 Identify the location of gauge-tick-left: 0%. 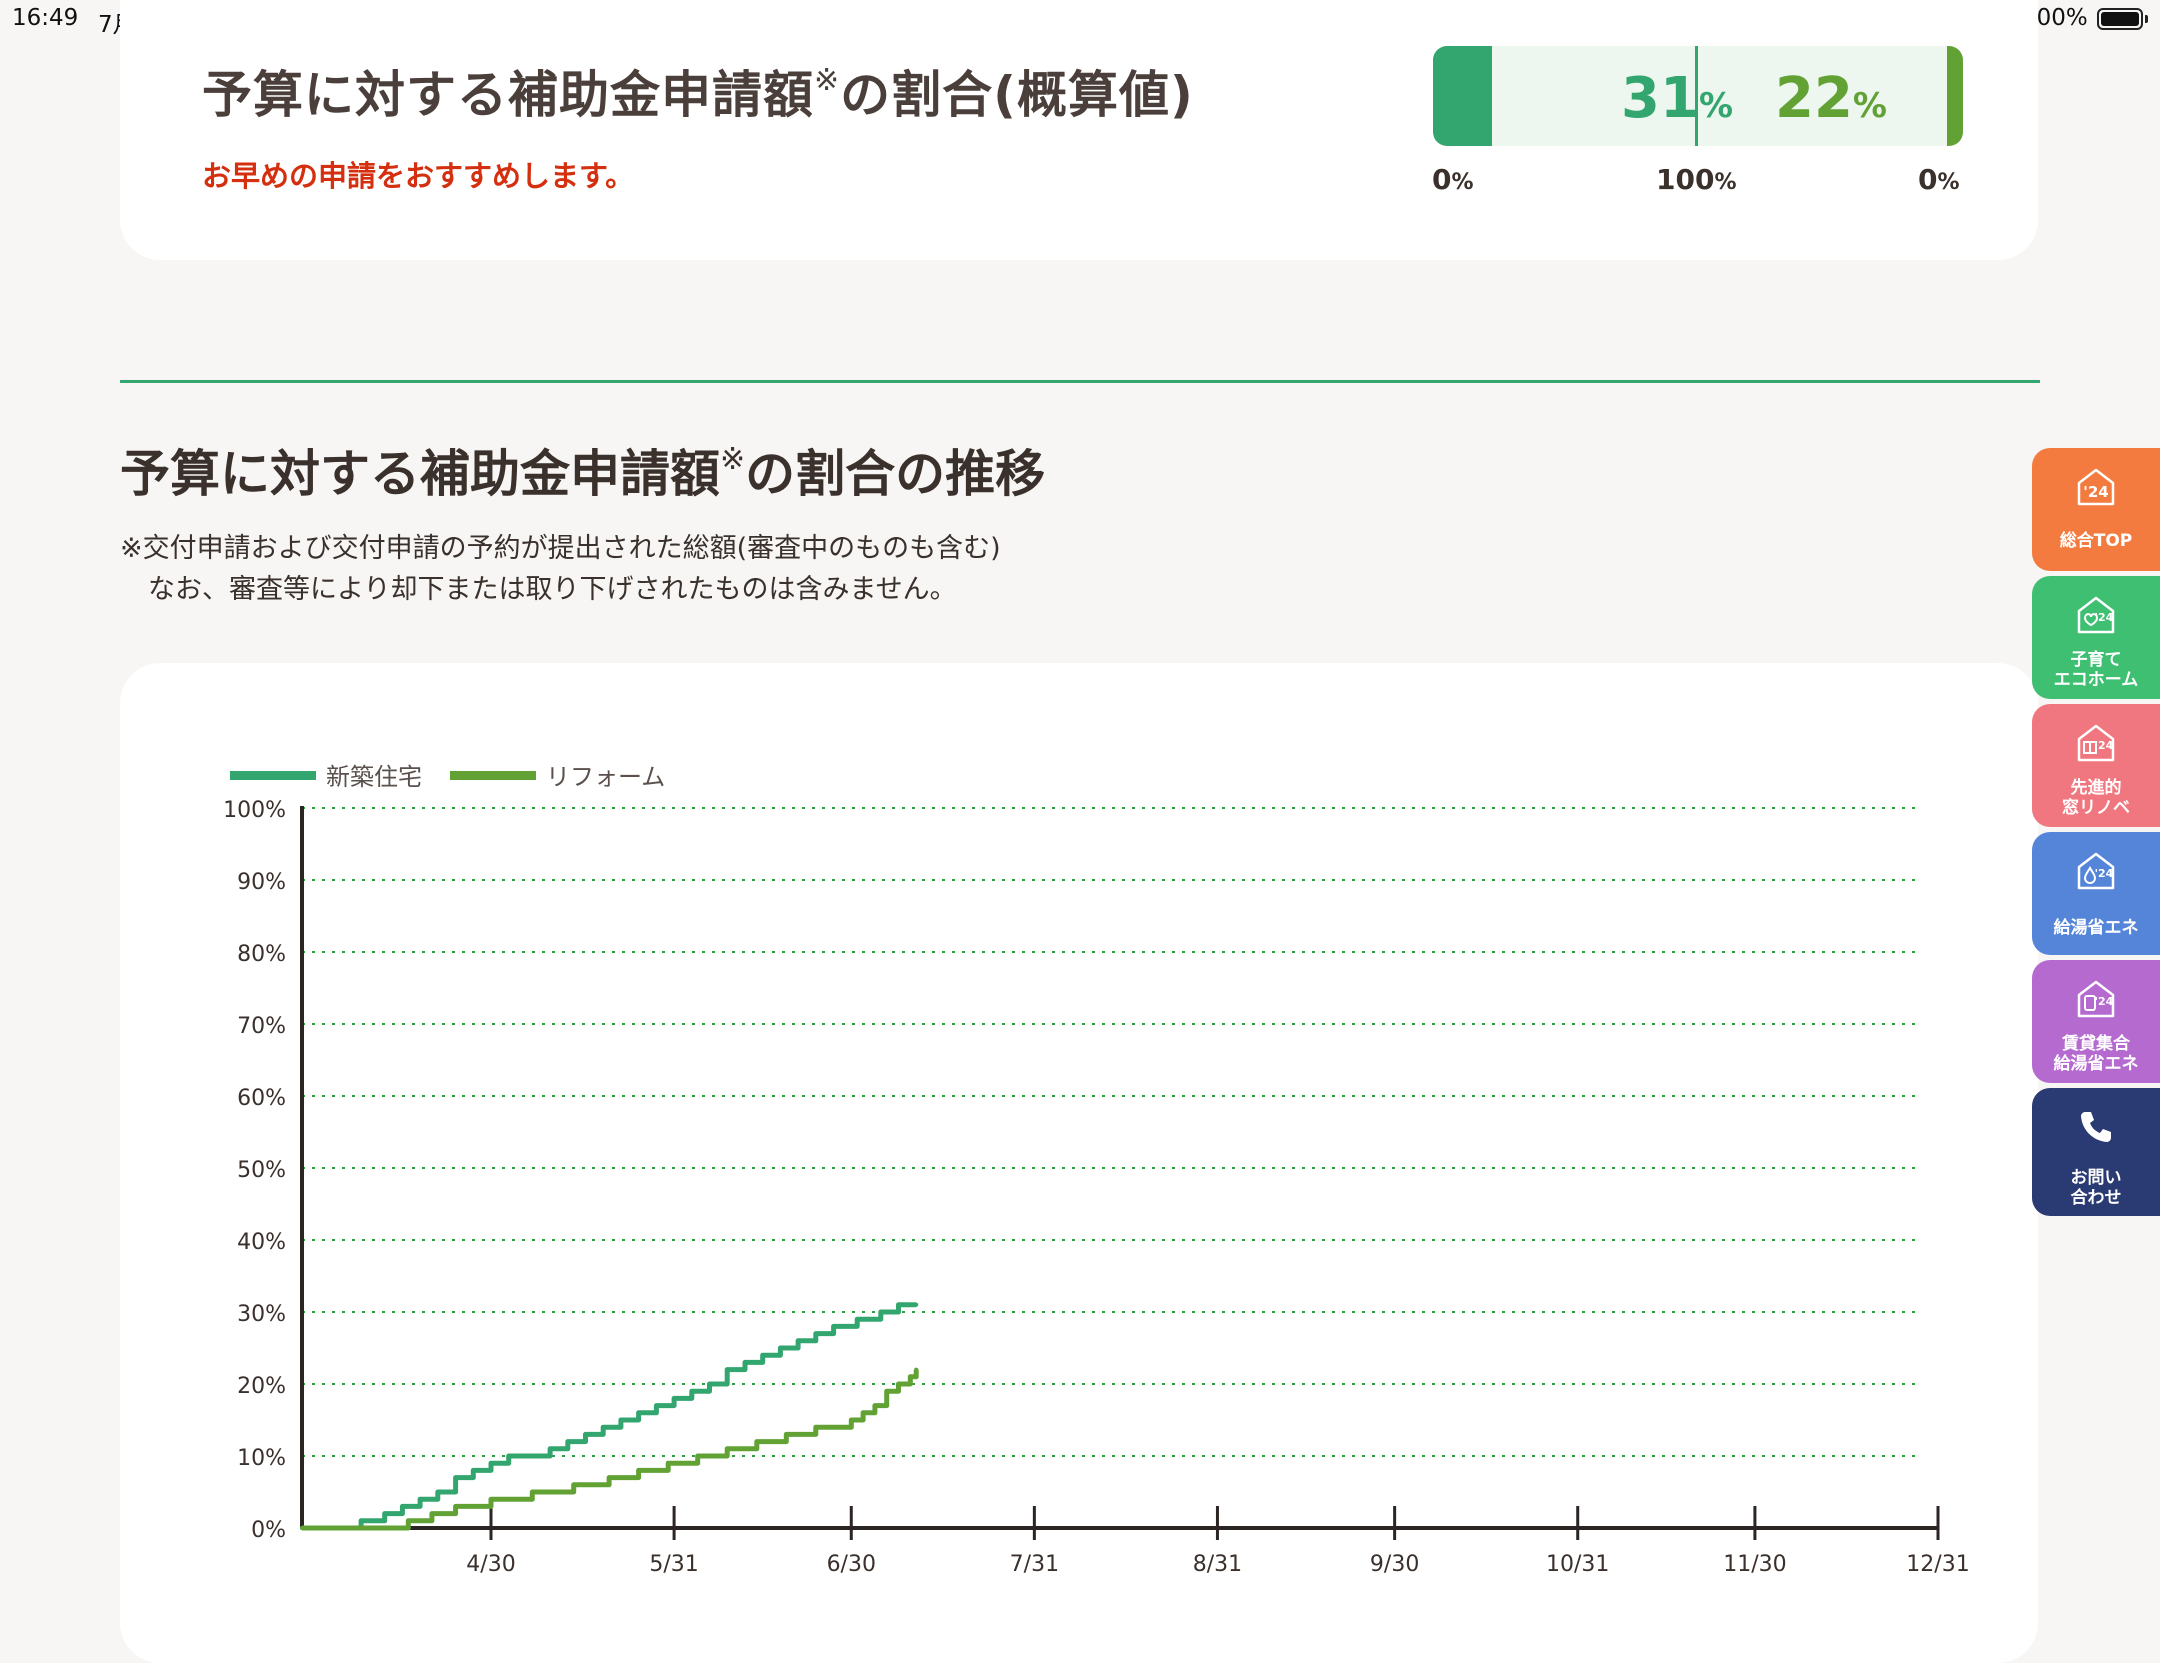
(1453, 179).